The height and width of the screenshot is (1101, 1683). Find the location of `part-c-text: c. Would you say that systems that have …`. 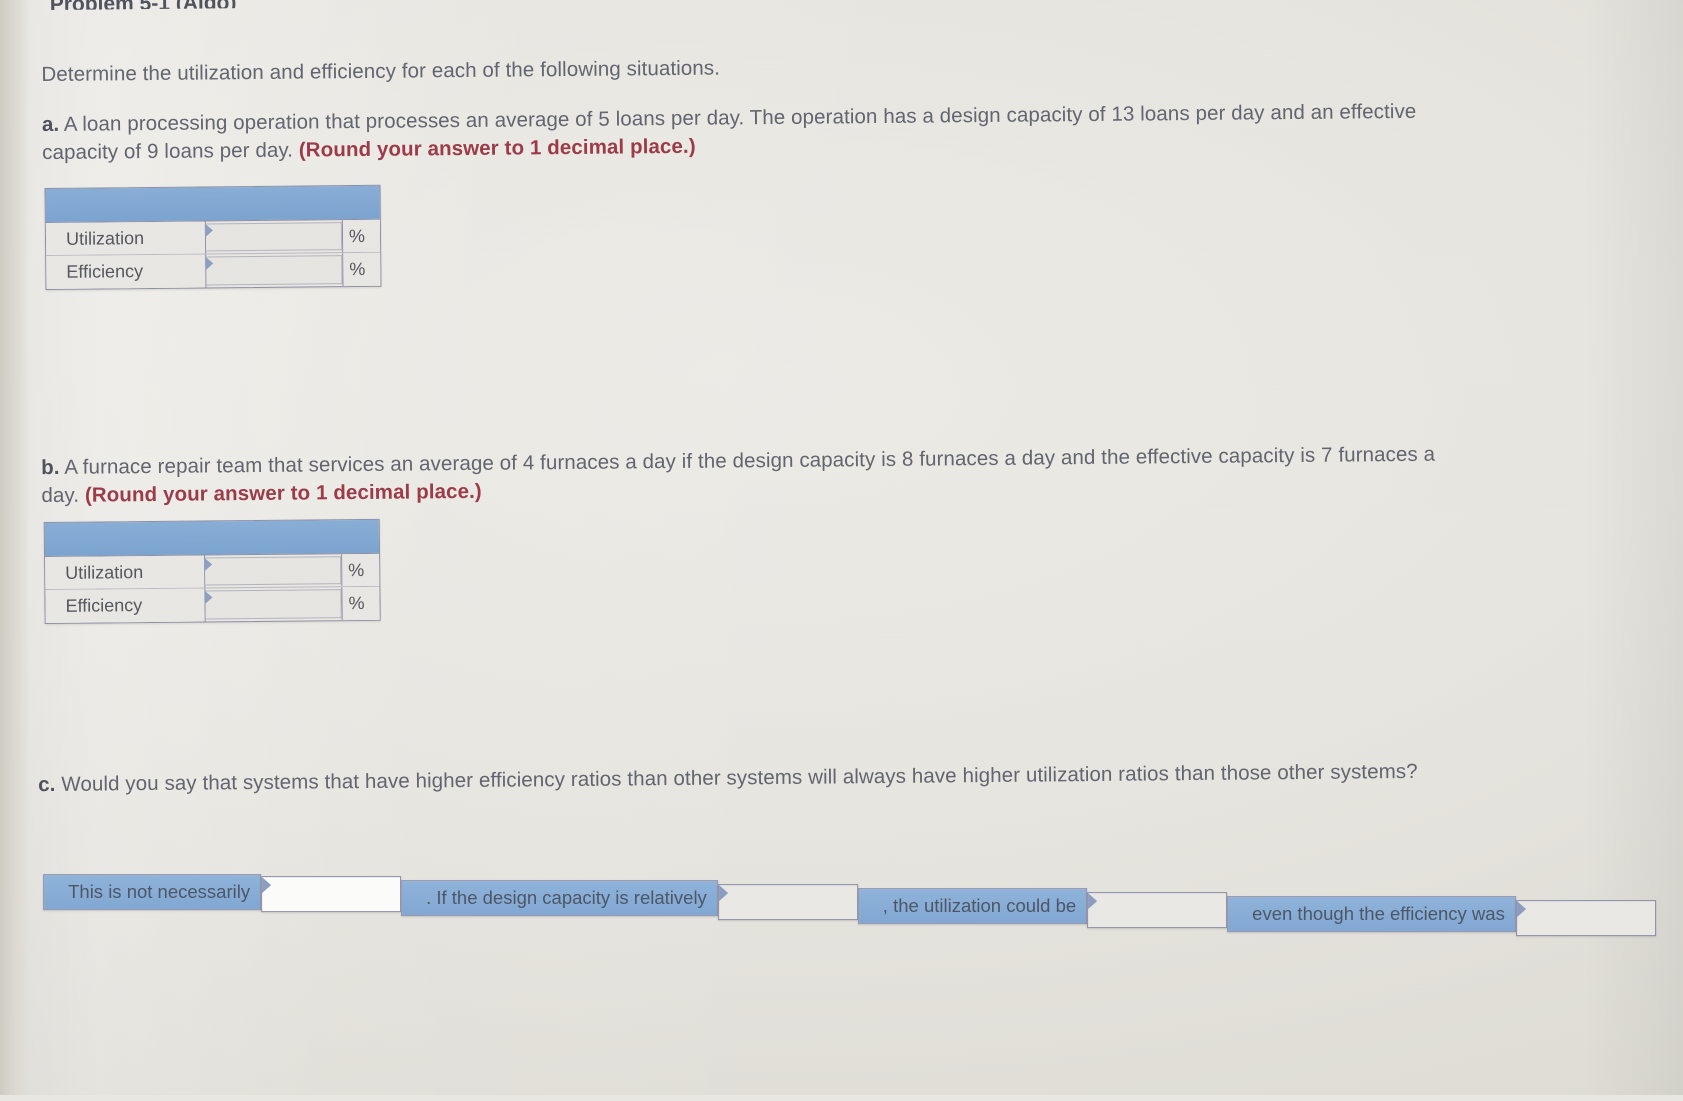

part-c-text: c. Would you say that systems that have … is located at coordinates (738, 778).